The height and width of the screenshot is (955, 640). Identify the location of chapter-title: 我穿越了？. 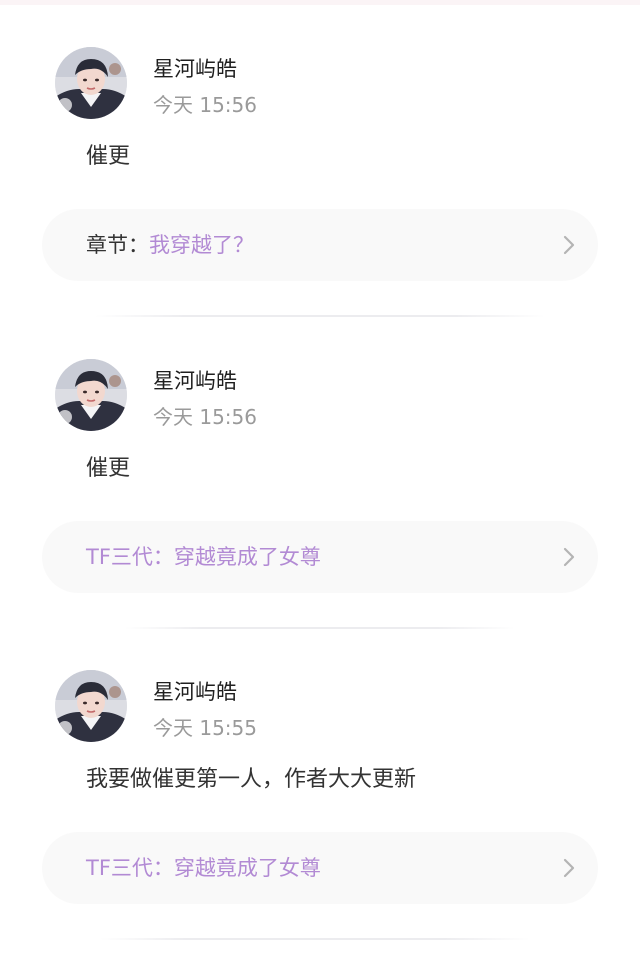
(201, 245).